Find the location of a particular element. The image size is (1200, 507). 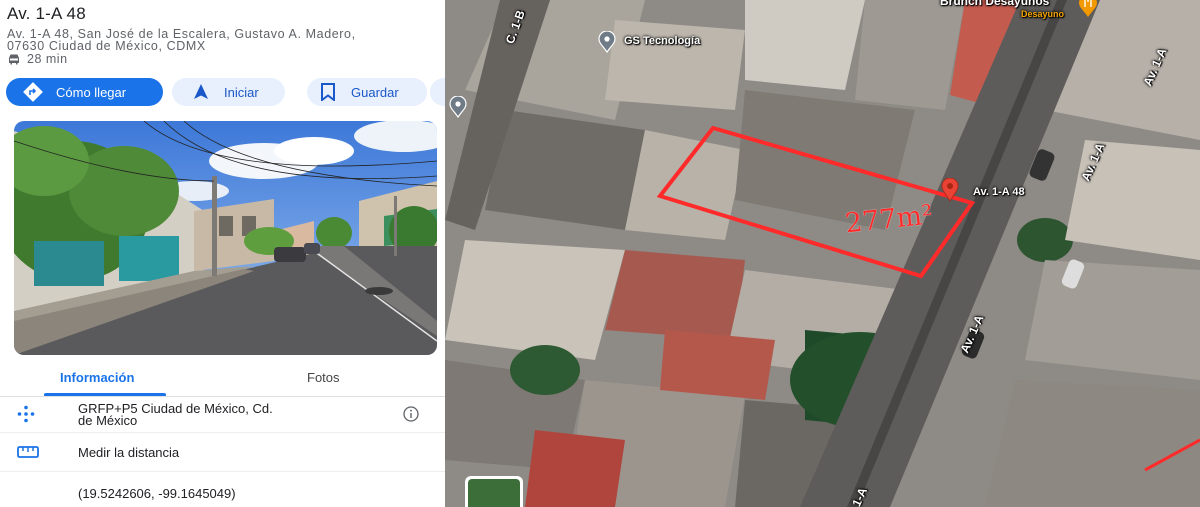

directions-button: Cómo llegar is located at coordinates (84, 92).